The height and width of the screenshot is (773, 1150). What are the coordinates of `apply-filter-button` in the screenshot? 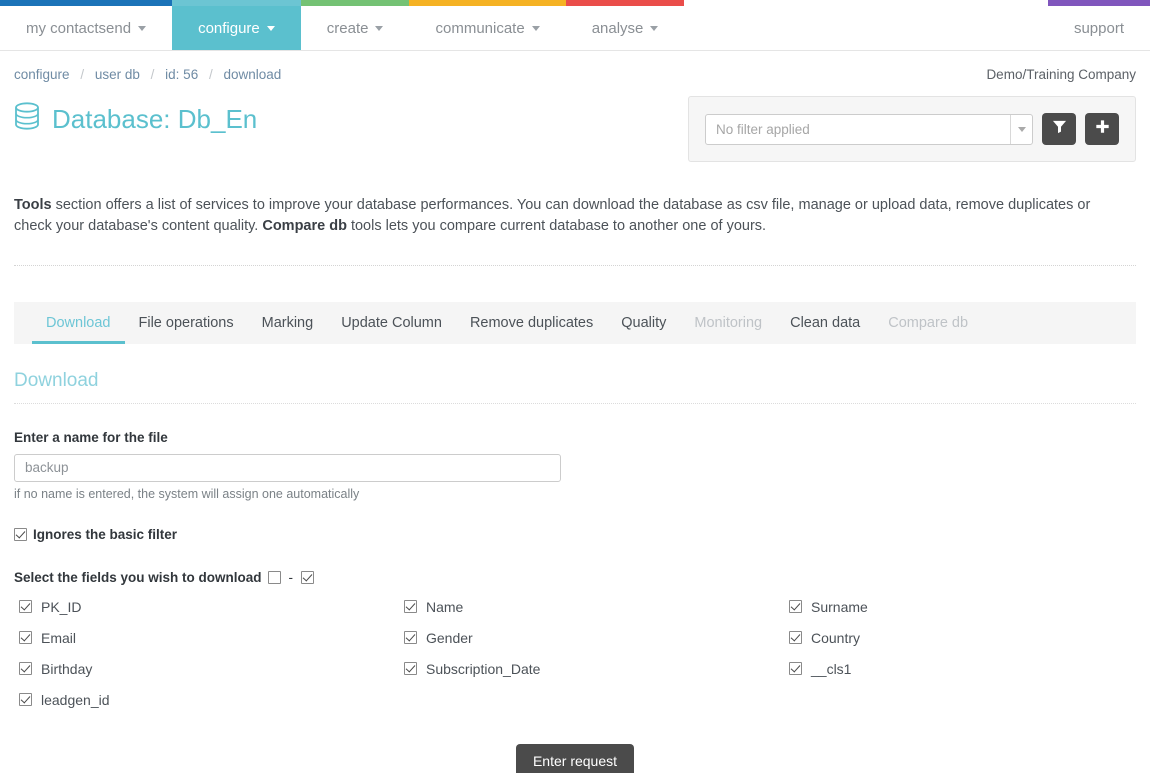 It's located at (1059, 129).